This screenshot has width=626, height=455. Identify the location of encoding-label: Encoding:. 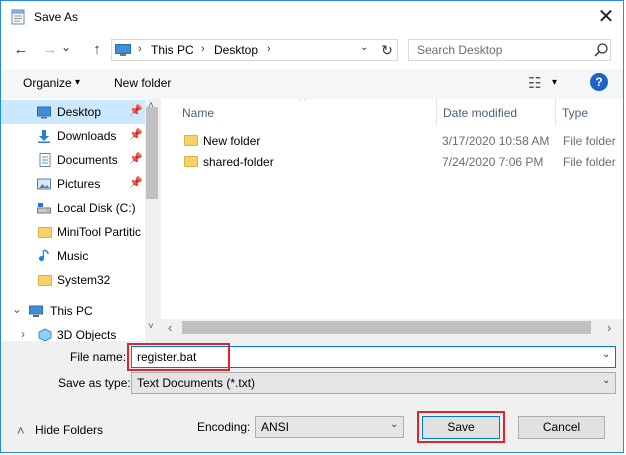
(224, 427).